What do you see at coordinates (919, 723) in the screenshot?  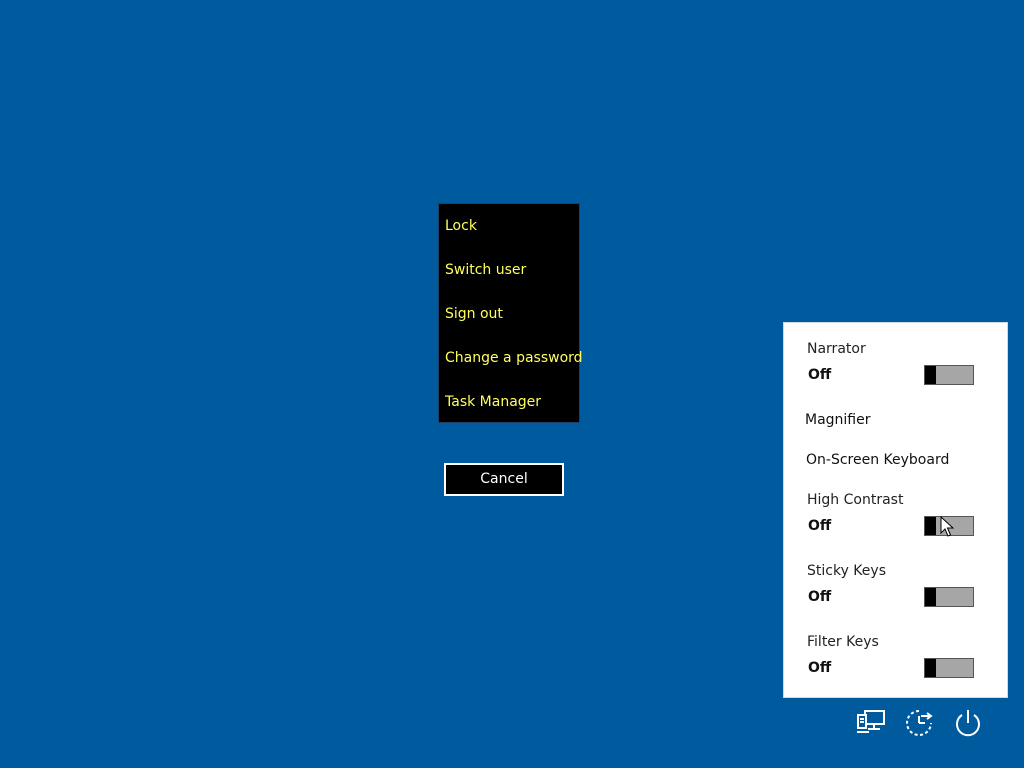 I see `ease-of-access-icon` at bounding box center [919, 723].